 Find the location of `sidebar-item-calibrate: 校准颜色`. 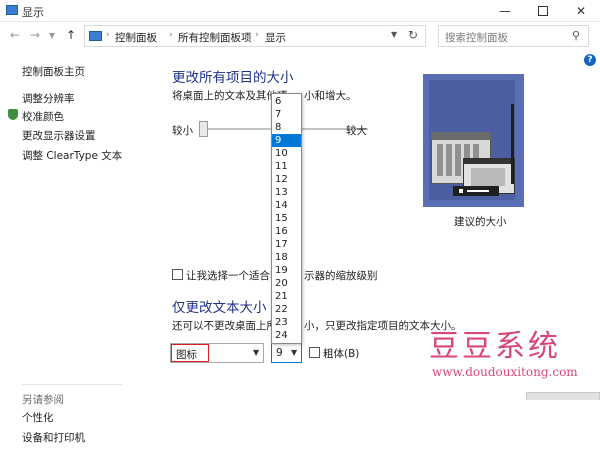

sidebar-item-calibrate: 校准颜色 is located at coordinates (43, 116).